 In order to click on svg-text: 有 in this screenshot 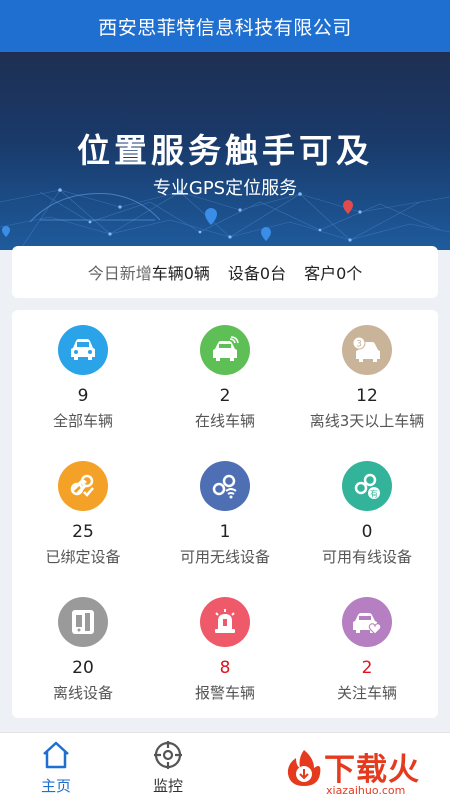, I will do `click(374, 494)`.